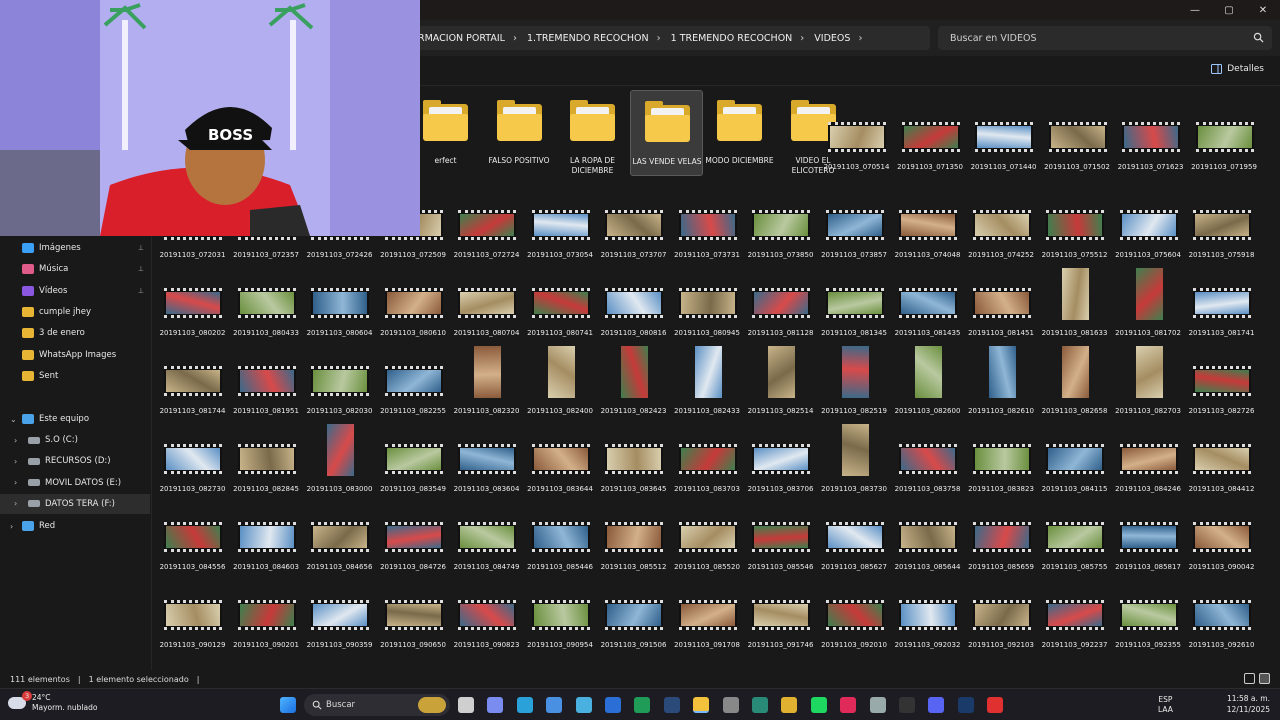  Describe the element at coordinates (75, 440) in the screenshot. I see `sidebar-drive: › S.O (C:)` at that location.